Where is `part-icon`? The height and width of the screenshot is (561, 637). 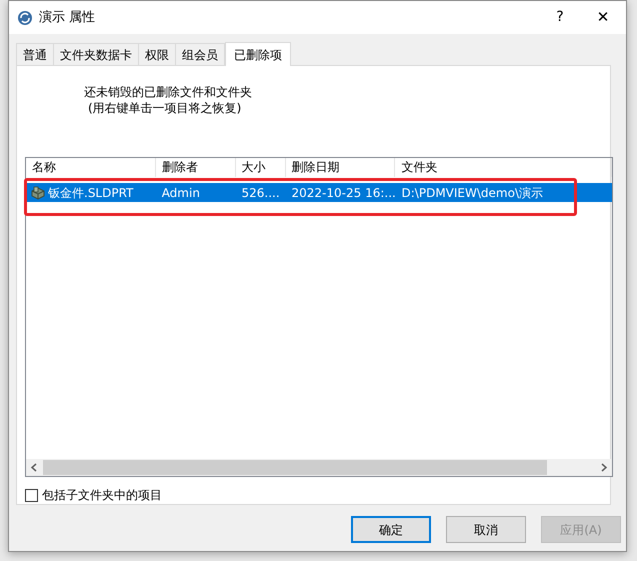
part-icon is located at coordinates (38, 192).